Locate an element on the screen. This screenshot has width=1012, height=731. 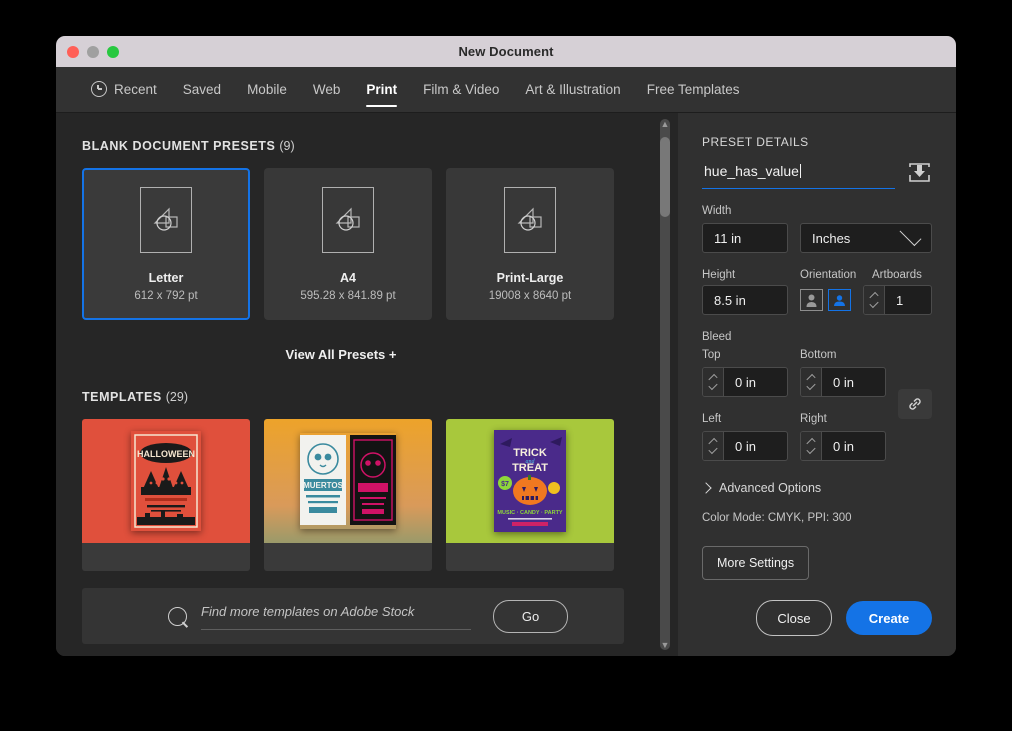
height-orientation-labels: Height Orientation Artboards is located at coordinates (817, 270).